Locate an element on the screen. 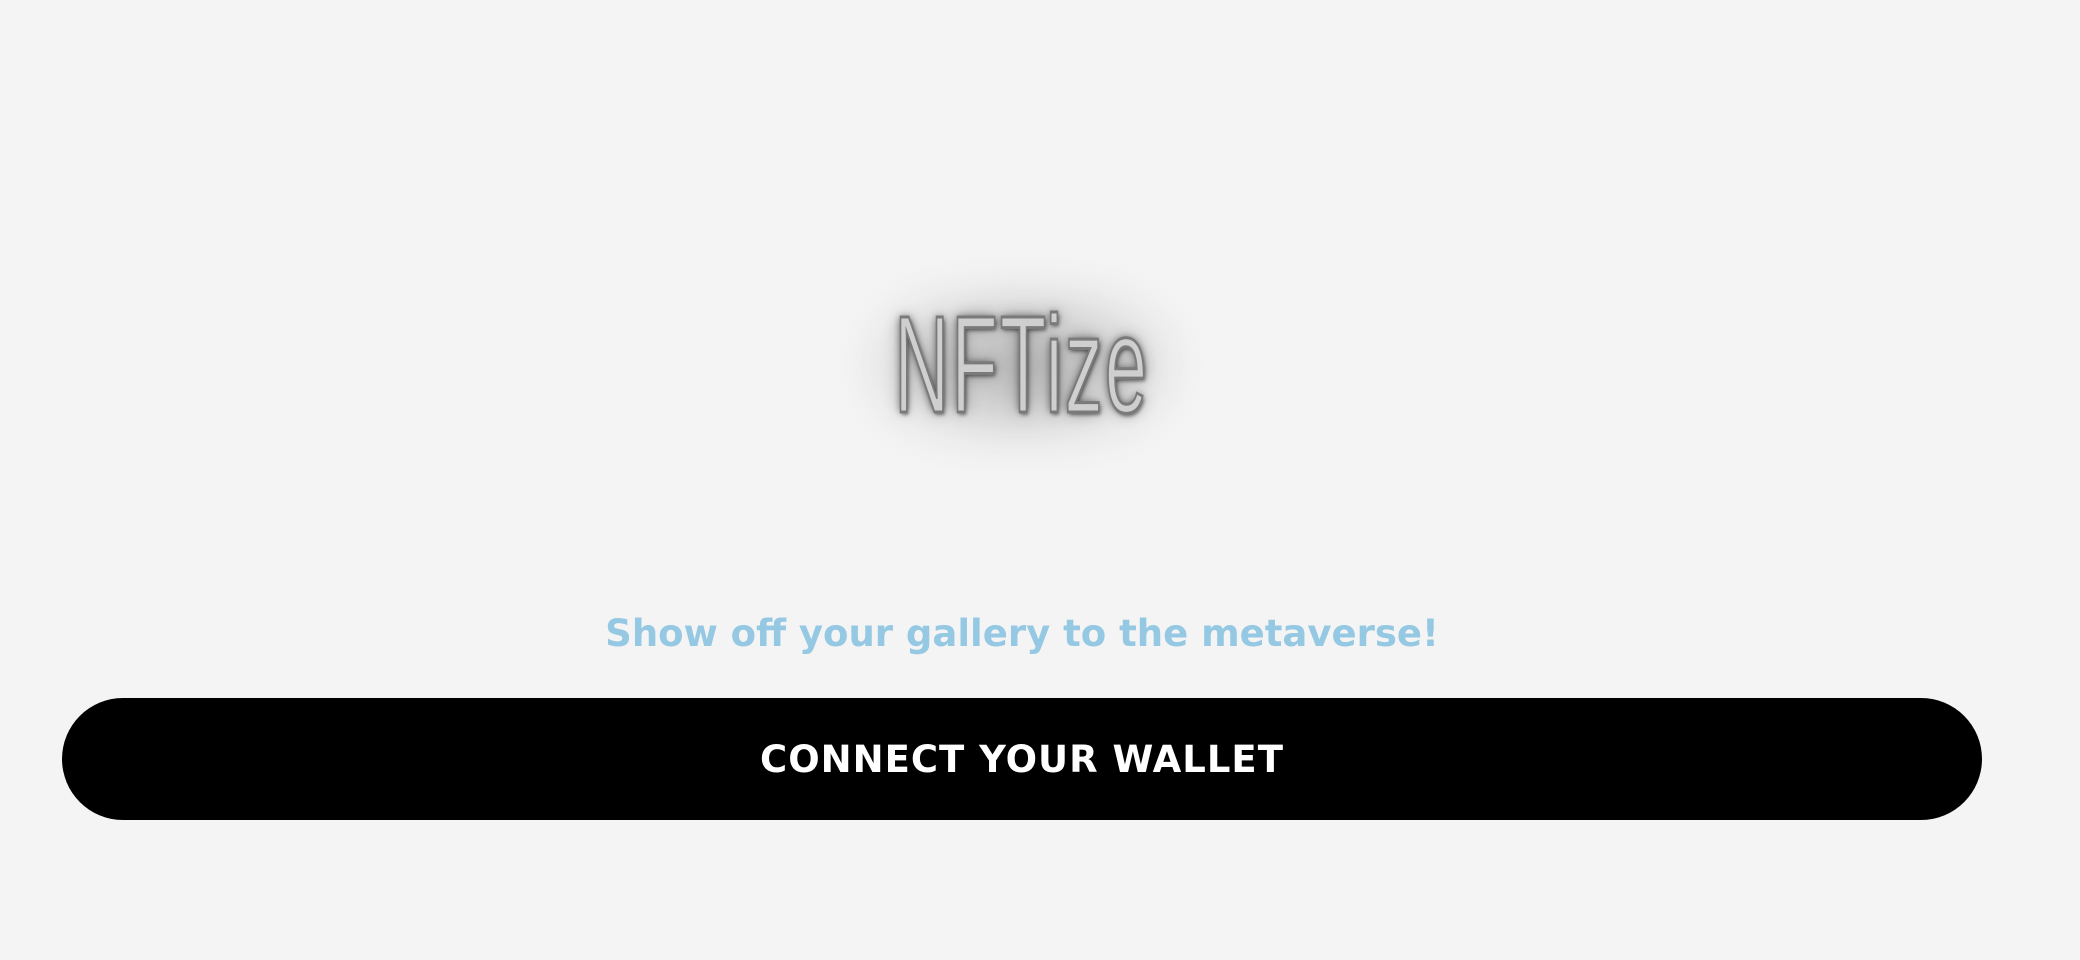  logo: NFTize is located at coordinates (1022, 364).